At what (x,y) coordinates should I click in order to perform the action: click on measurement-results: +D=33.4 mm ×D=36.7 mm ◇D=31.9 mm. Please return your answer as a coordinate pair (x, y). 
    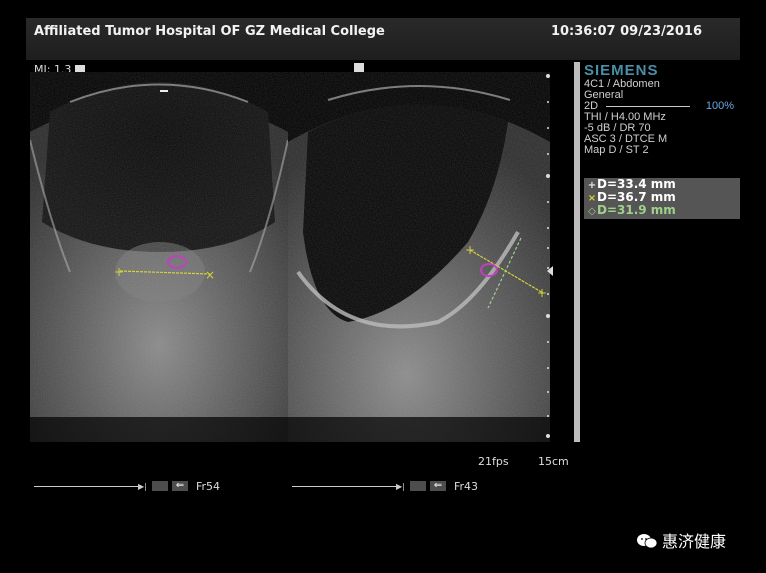
    Looking at the image, I should click on (662, 198).